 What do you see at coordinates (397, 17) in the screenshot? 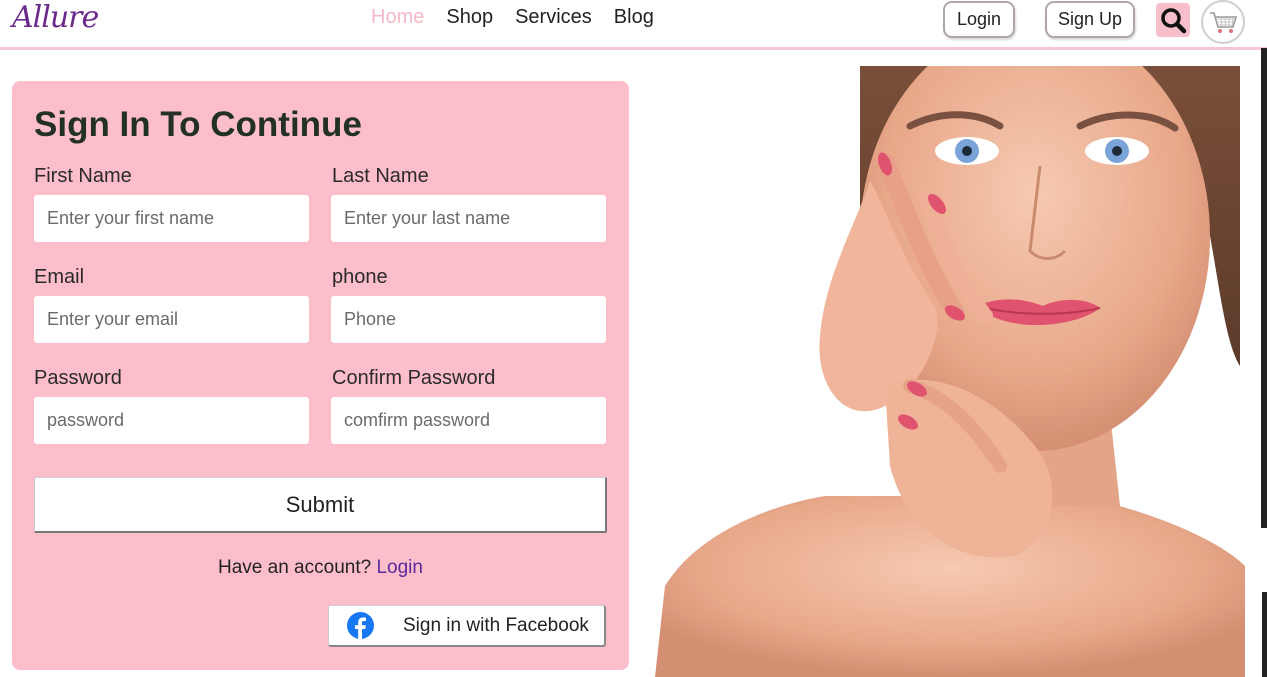
I see `nav-home-link: Home` at bounding box center [397, 17].